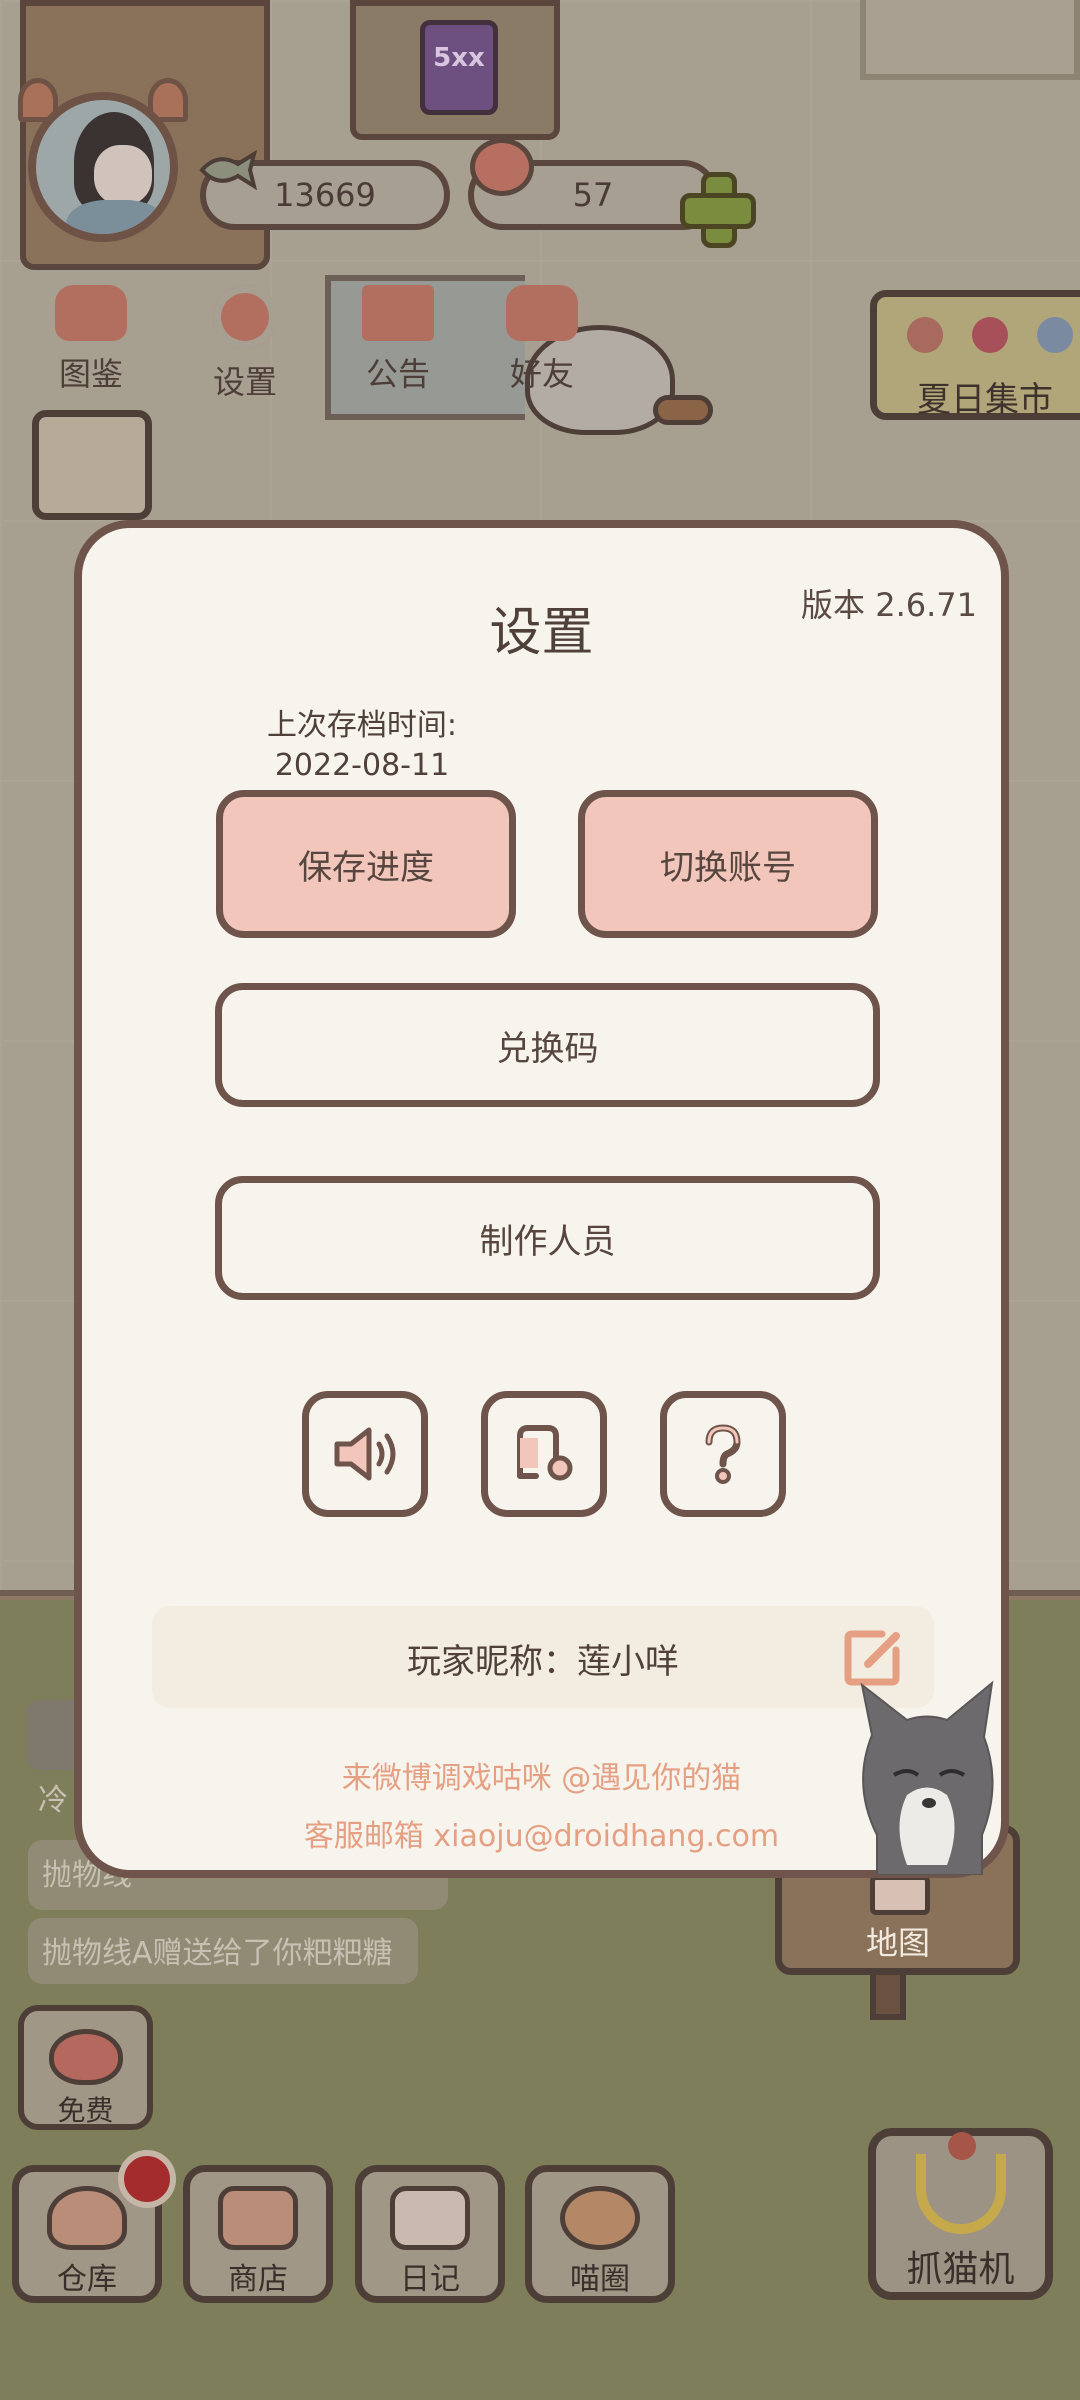  What do you see at coordinates (502, 167) in the screenshot?
I see `apple-icon` at bounding box center [502, 167].